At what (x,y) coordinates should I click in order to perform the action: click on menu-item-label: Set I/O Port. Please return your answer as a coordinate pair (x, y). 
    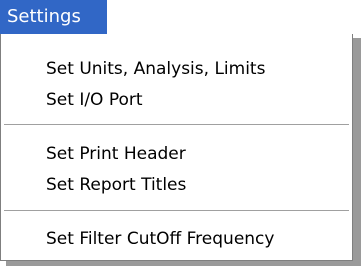
    Looking at the image, I should click on (94, 100).